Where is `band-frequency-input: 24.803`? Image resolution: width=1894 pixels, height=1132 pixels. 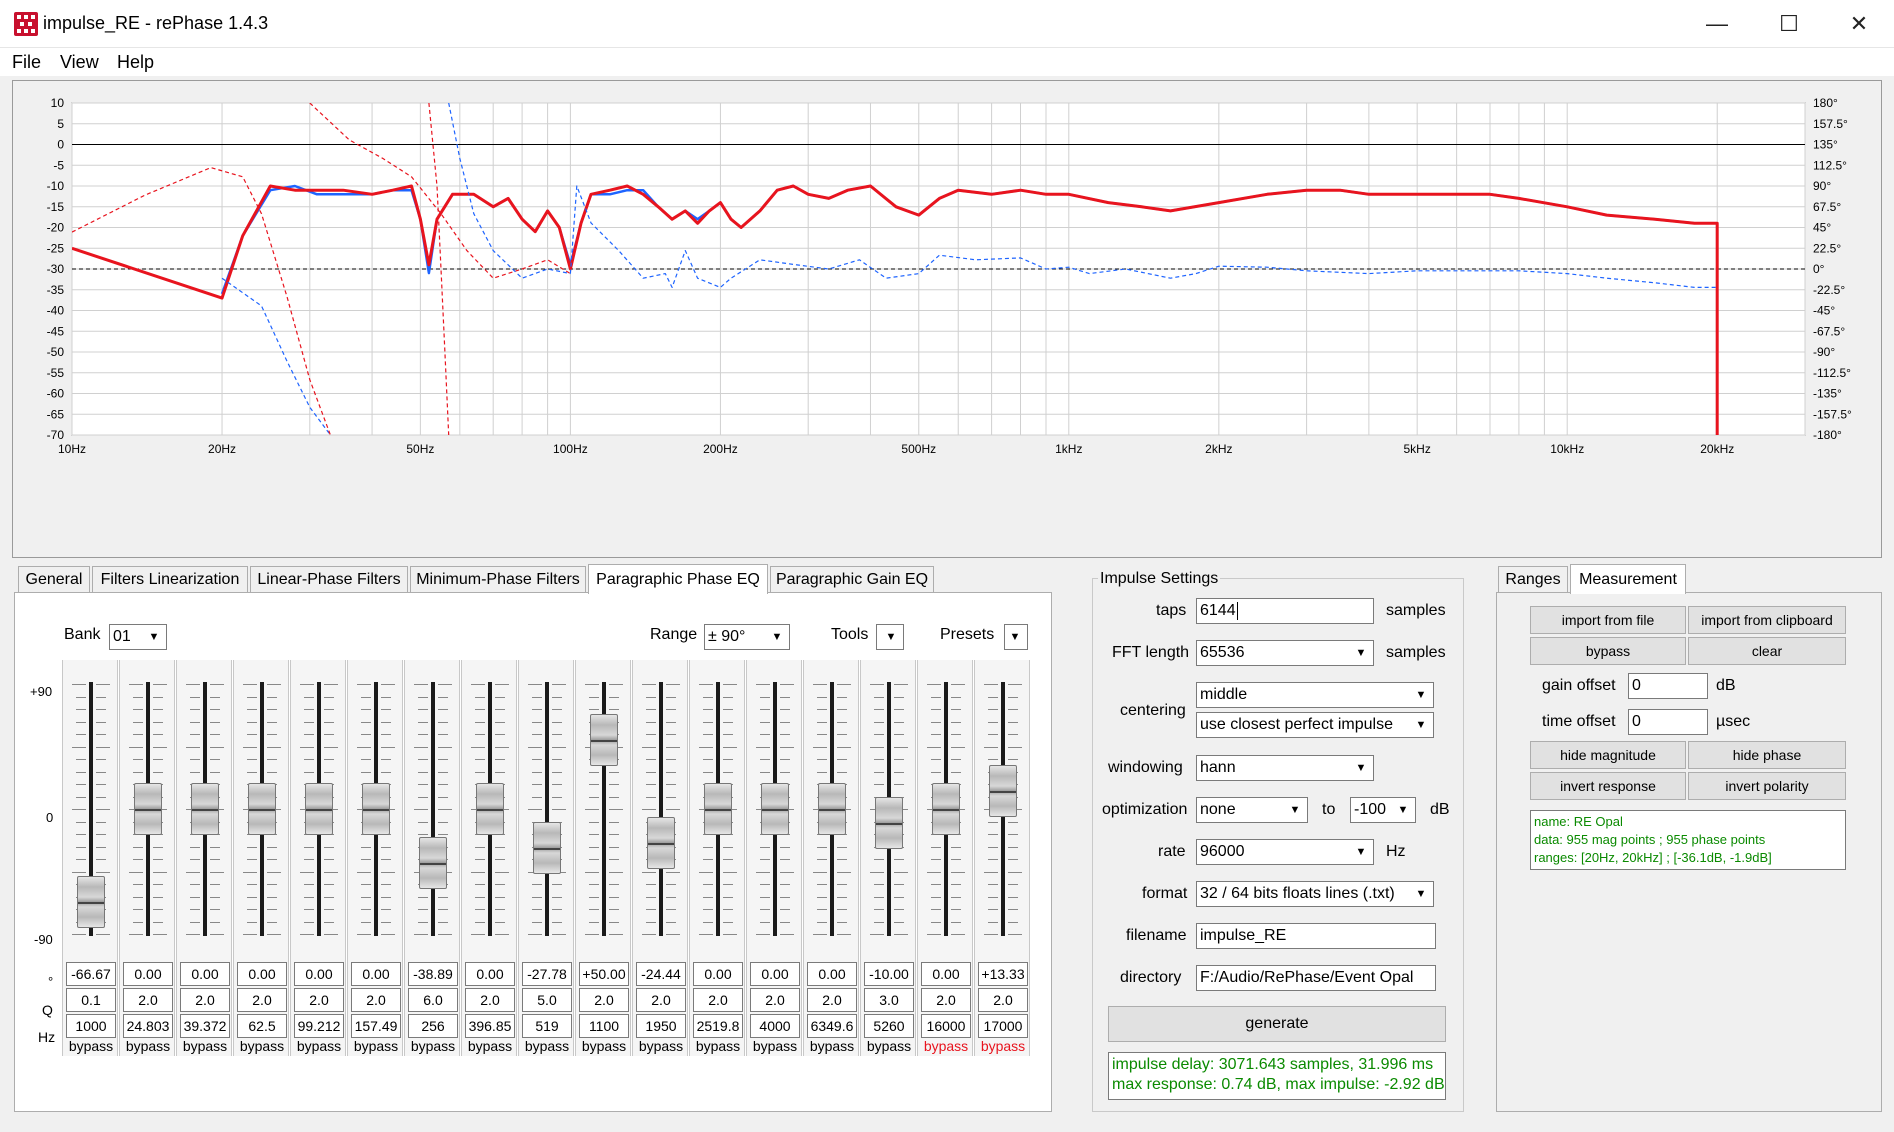
band-frequency-input: 24.803 is located at coordinates (148, 1026).